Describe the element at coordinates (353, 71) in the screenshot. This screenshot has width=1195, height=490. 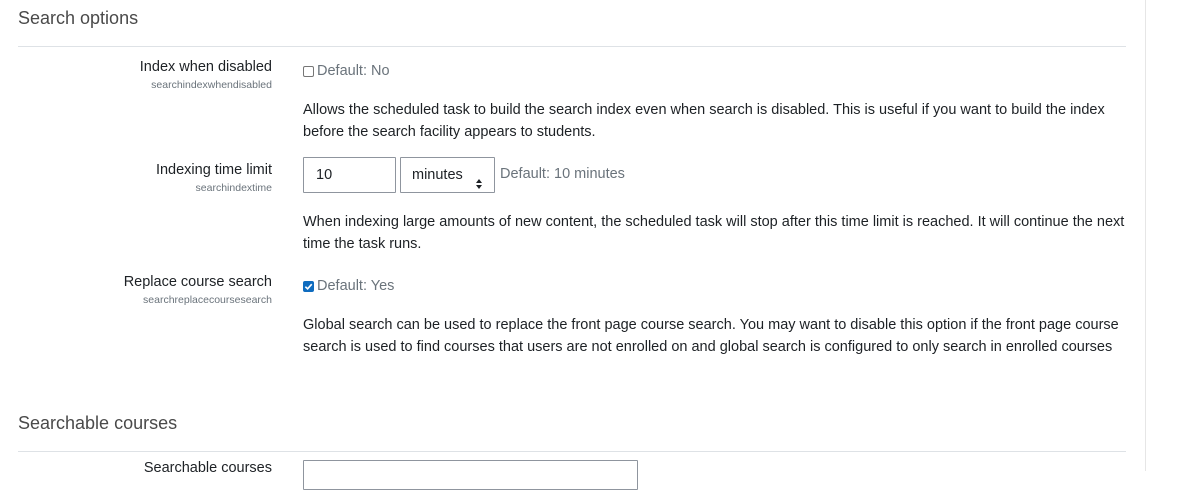
I see `index-when-disabled-default: Default: No` at that location.